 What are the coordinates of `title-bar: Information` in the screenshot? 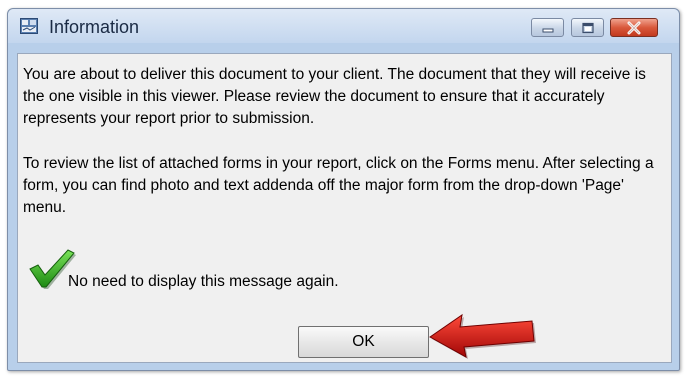 It's located at (343, 26).